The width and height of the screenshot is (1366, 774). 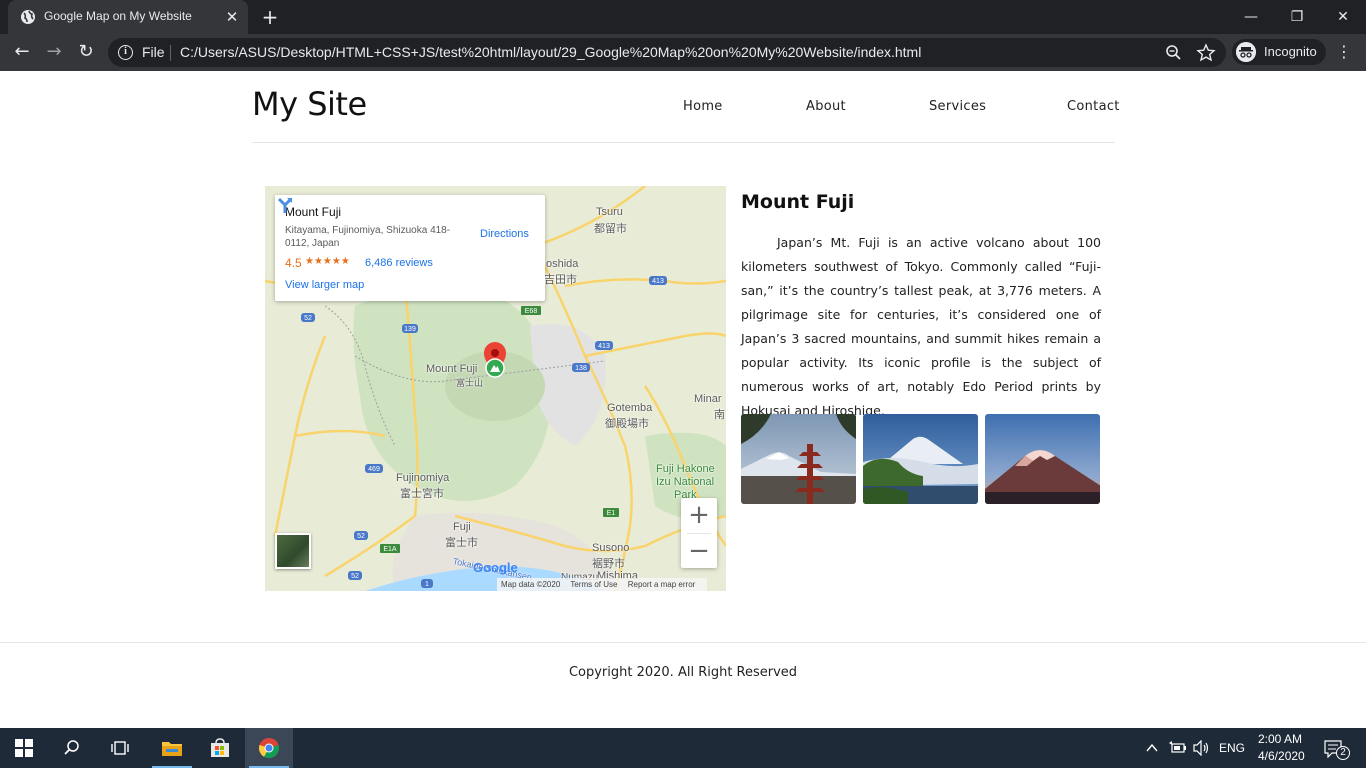 What do you see at coordinates (1251, 17) in the screenshot?
I see `minimize-button: —` at bounding box center [1251, 17].